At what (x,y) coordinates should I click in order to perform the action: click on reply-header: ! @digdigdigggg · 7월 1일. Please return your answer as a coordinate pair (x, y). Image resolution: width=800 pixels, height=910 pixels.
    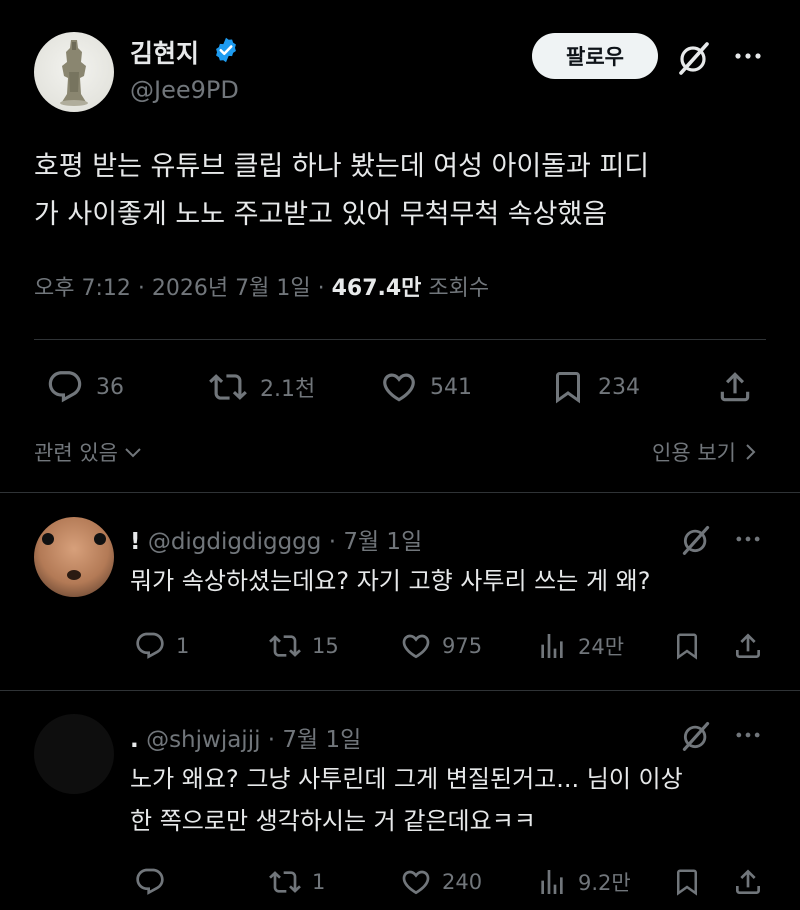
    Looking at the image, I should click on (276, 539).